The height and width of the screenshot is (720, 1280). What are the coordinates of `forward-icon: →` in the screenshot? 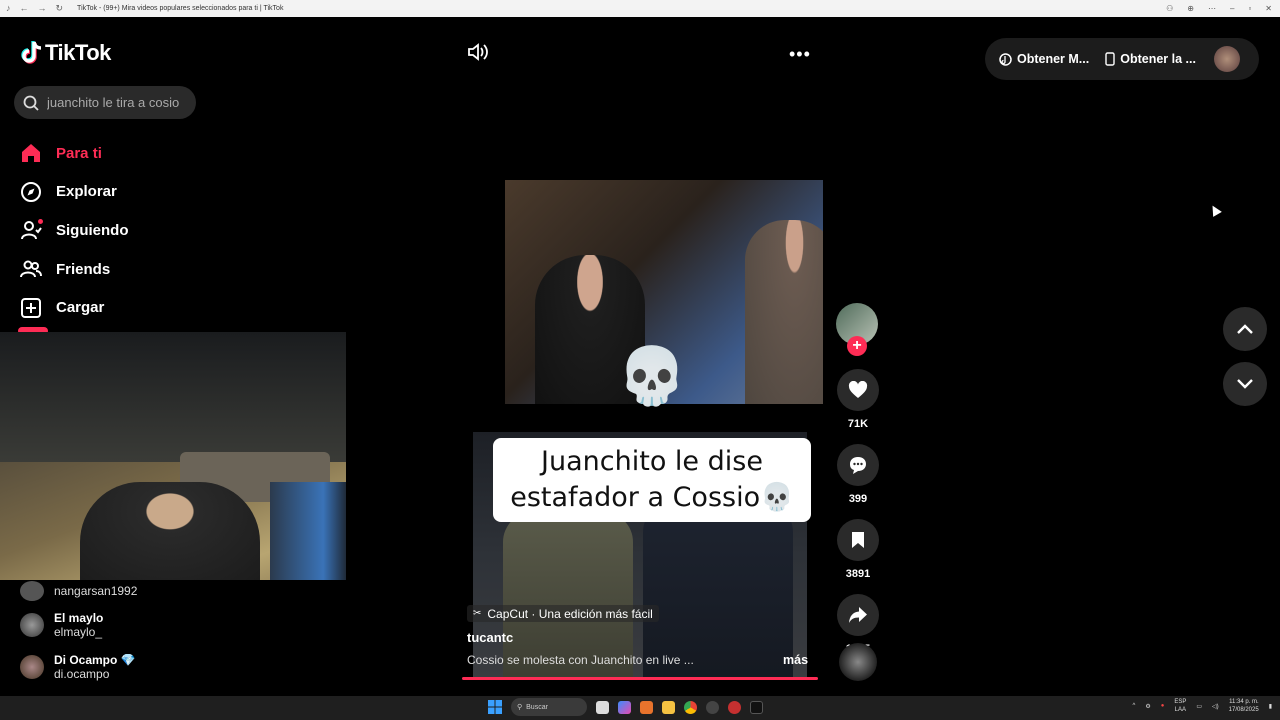 It's located at (42, 8).